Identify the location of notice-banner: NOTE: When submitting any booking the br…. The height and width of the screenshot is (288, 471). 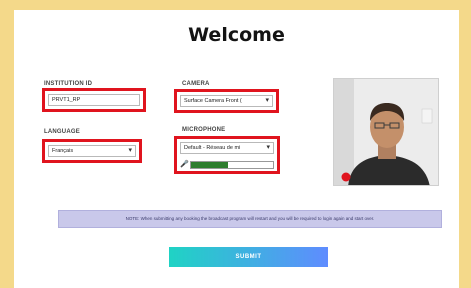
(250, 219).